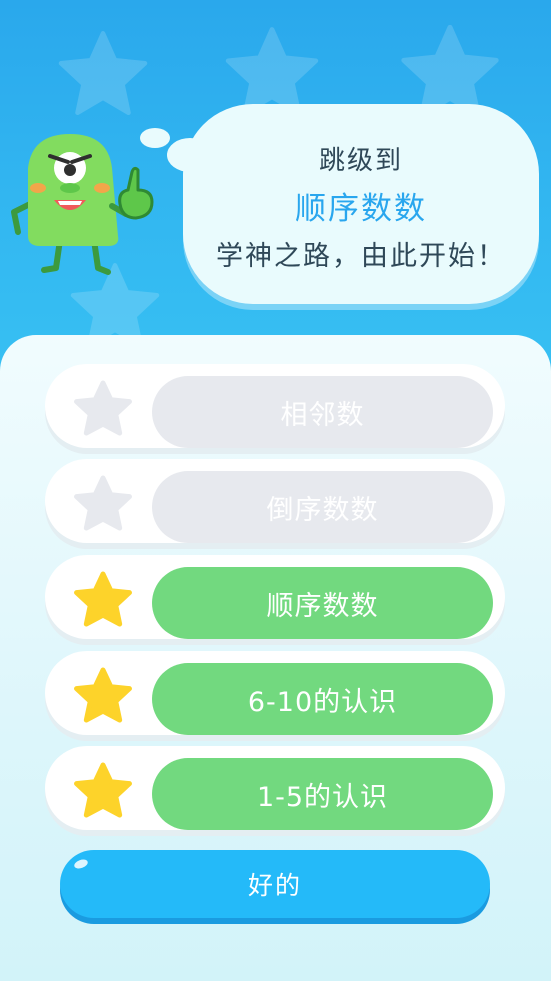 This screenshot has height=981, width=551. I want to click on level-row-1: 相邻数, so click(275, 406).